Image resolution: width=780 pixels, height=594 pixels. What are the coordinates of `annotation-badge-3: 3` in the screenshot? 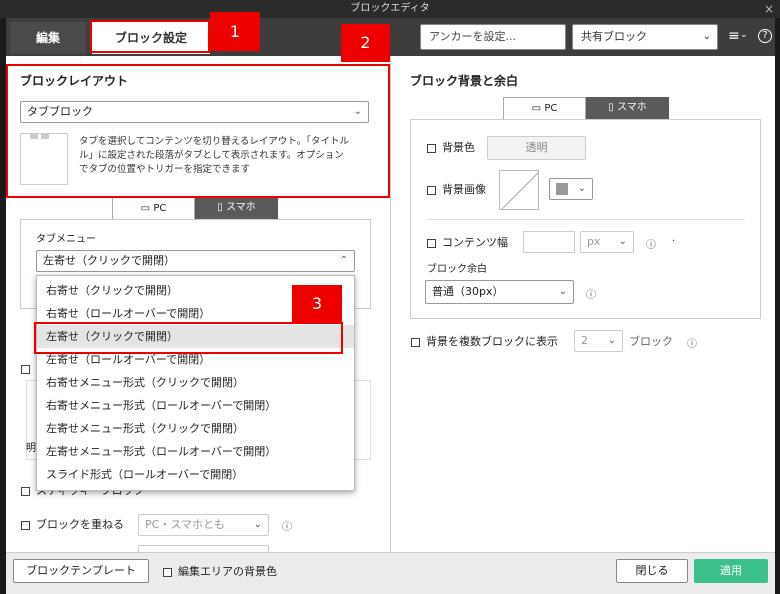 It's located at (317, 303).